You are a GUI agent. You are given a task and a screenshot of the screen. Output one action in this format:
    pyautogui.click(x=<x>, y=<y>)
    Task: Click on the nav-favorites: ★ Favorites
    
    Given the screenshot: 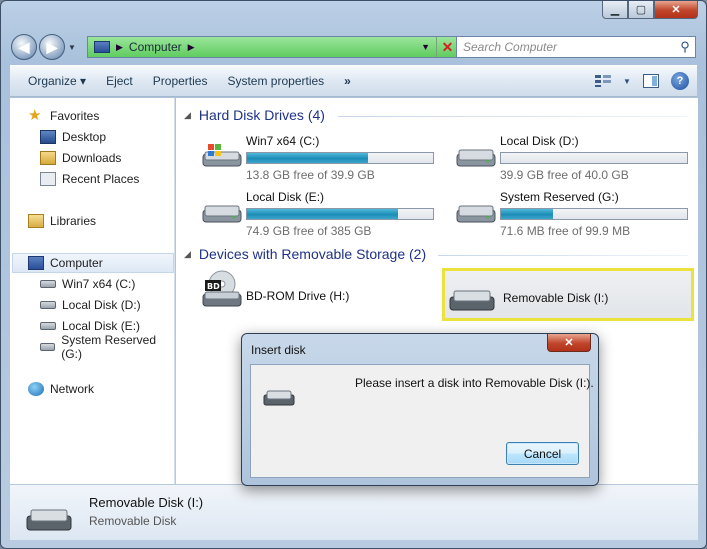 What is the action you would take?
    pyautogui.click(x=63, y=116)
    